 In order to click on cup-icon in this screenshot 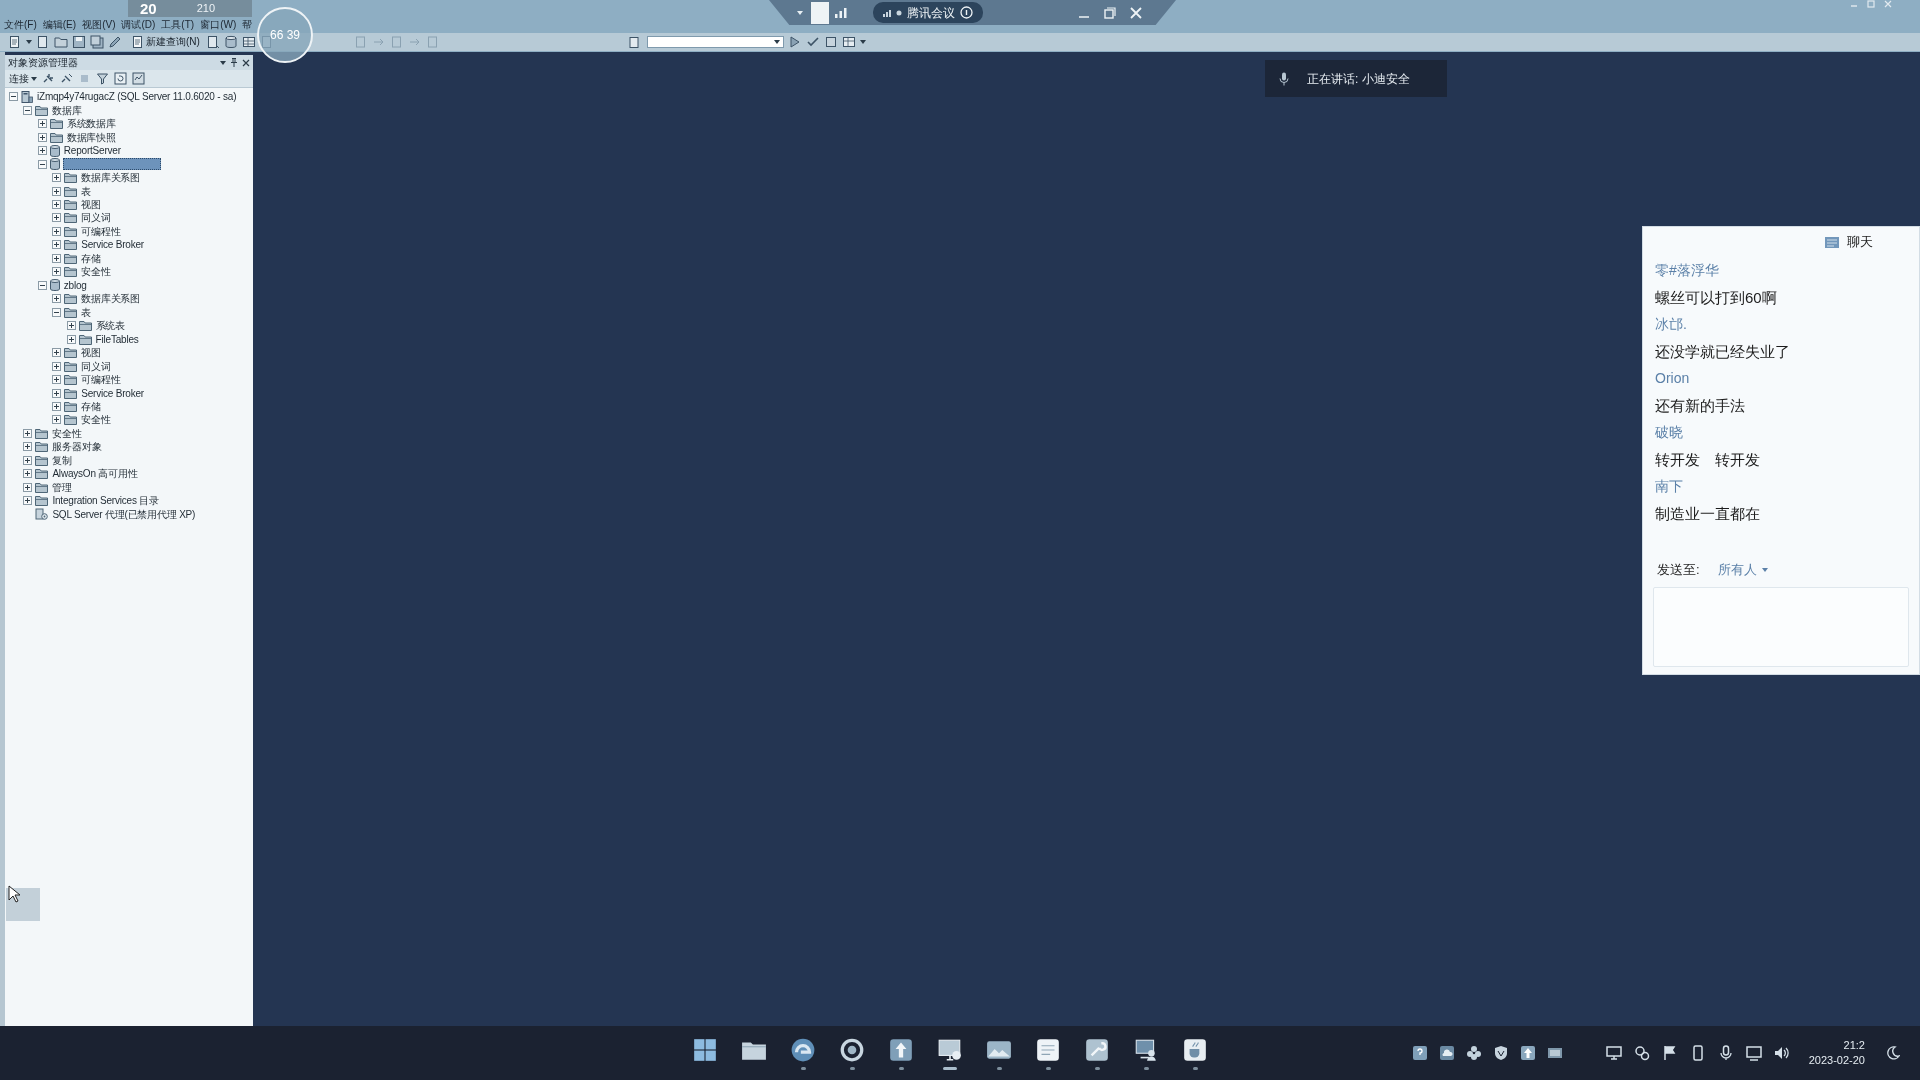, I will do `click(1195, 1049)`.